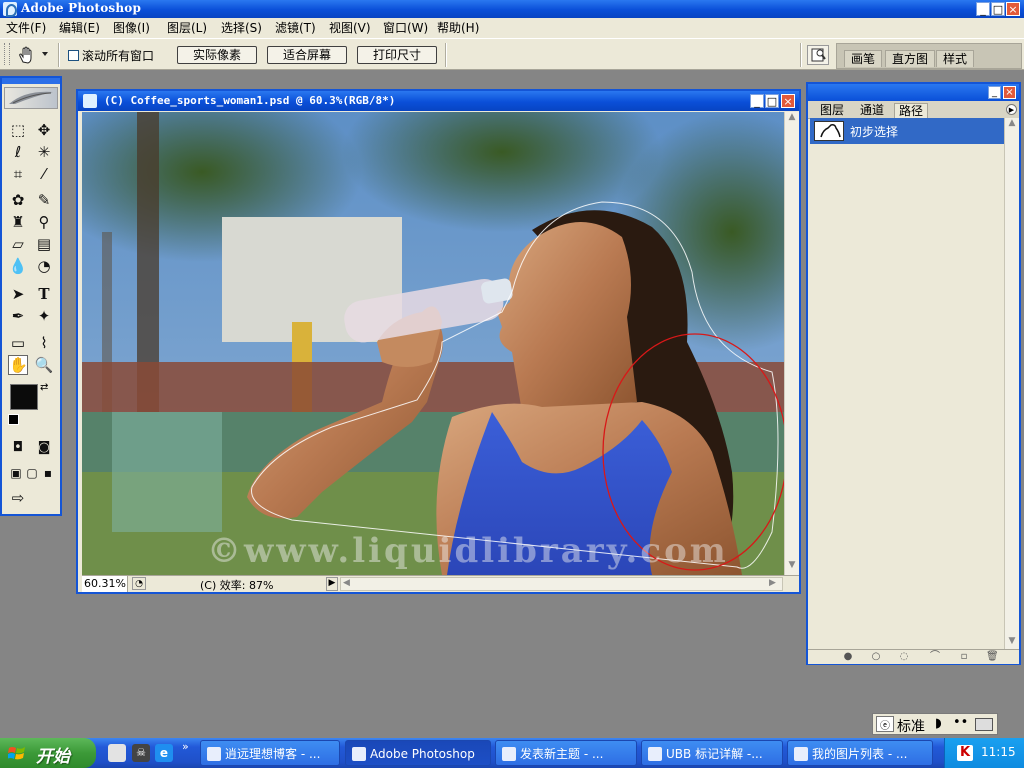 The image size is (1024, 768). What do you see at coordinates (965, 753) in the screenshot?
I see `antivirus-tray-icon: K` at bounding box center [965, 753].